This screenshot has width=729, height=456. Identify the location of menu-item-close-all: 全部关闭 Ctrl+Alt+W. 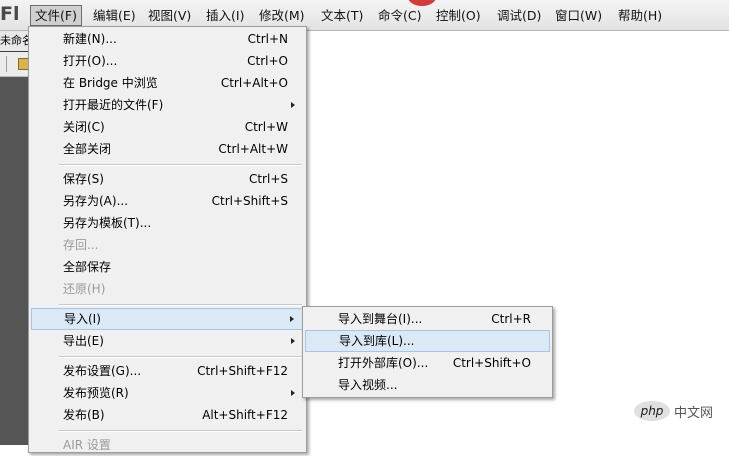
(167, 149).